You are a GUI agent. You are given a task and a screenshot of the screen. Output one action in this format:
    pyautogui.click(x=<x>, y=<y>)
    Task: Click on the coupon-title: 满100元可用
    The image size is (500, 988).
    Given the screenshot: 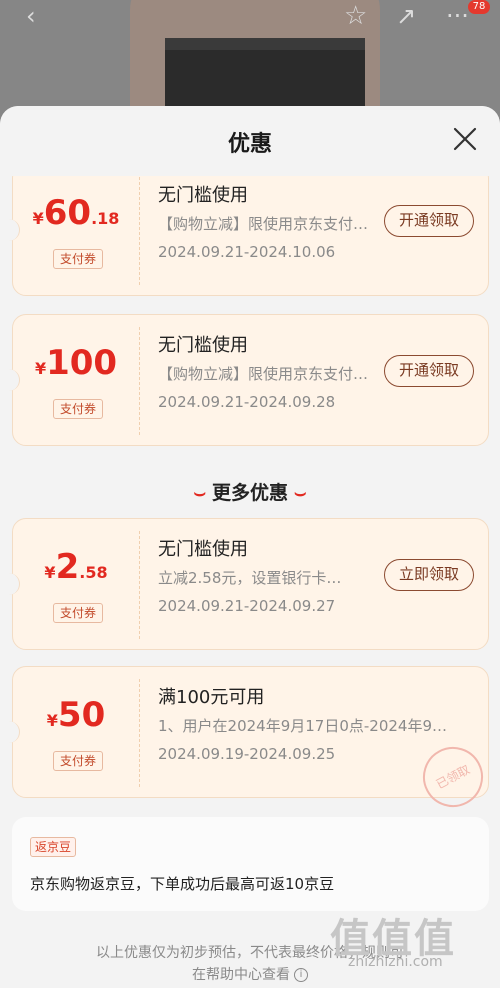 What is the action you would take?
    pyautogui.click(x=211, y=697)
    